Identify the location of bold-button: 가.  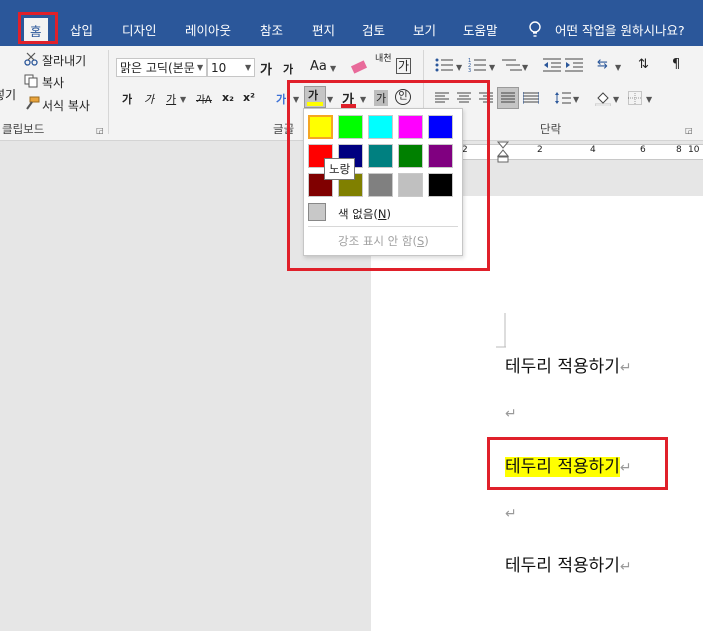
(127, 99).